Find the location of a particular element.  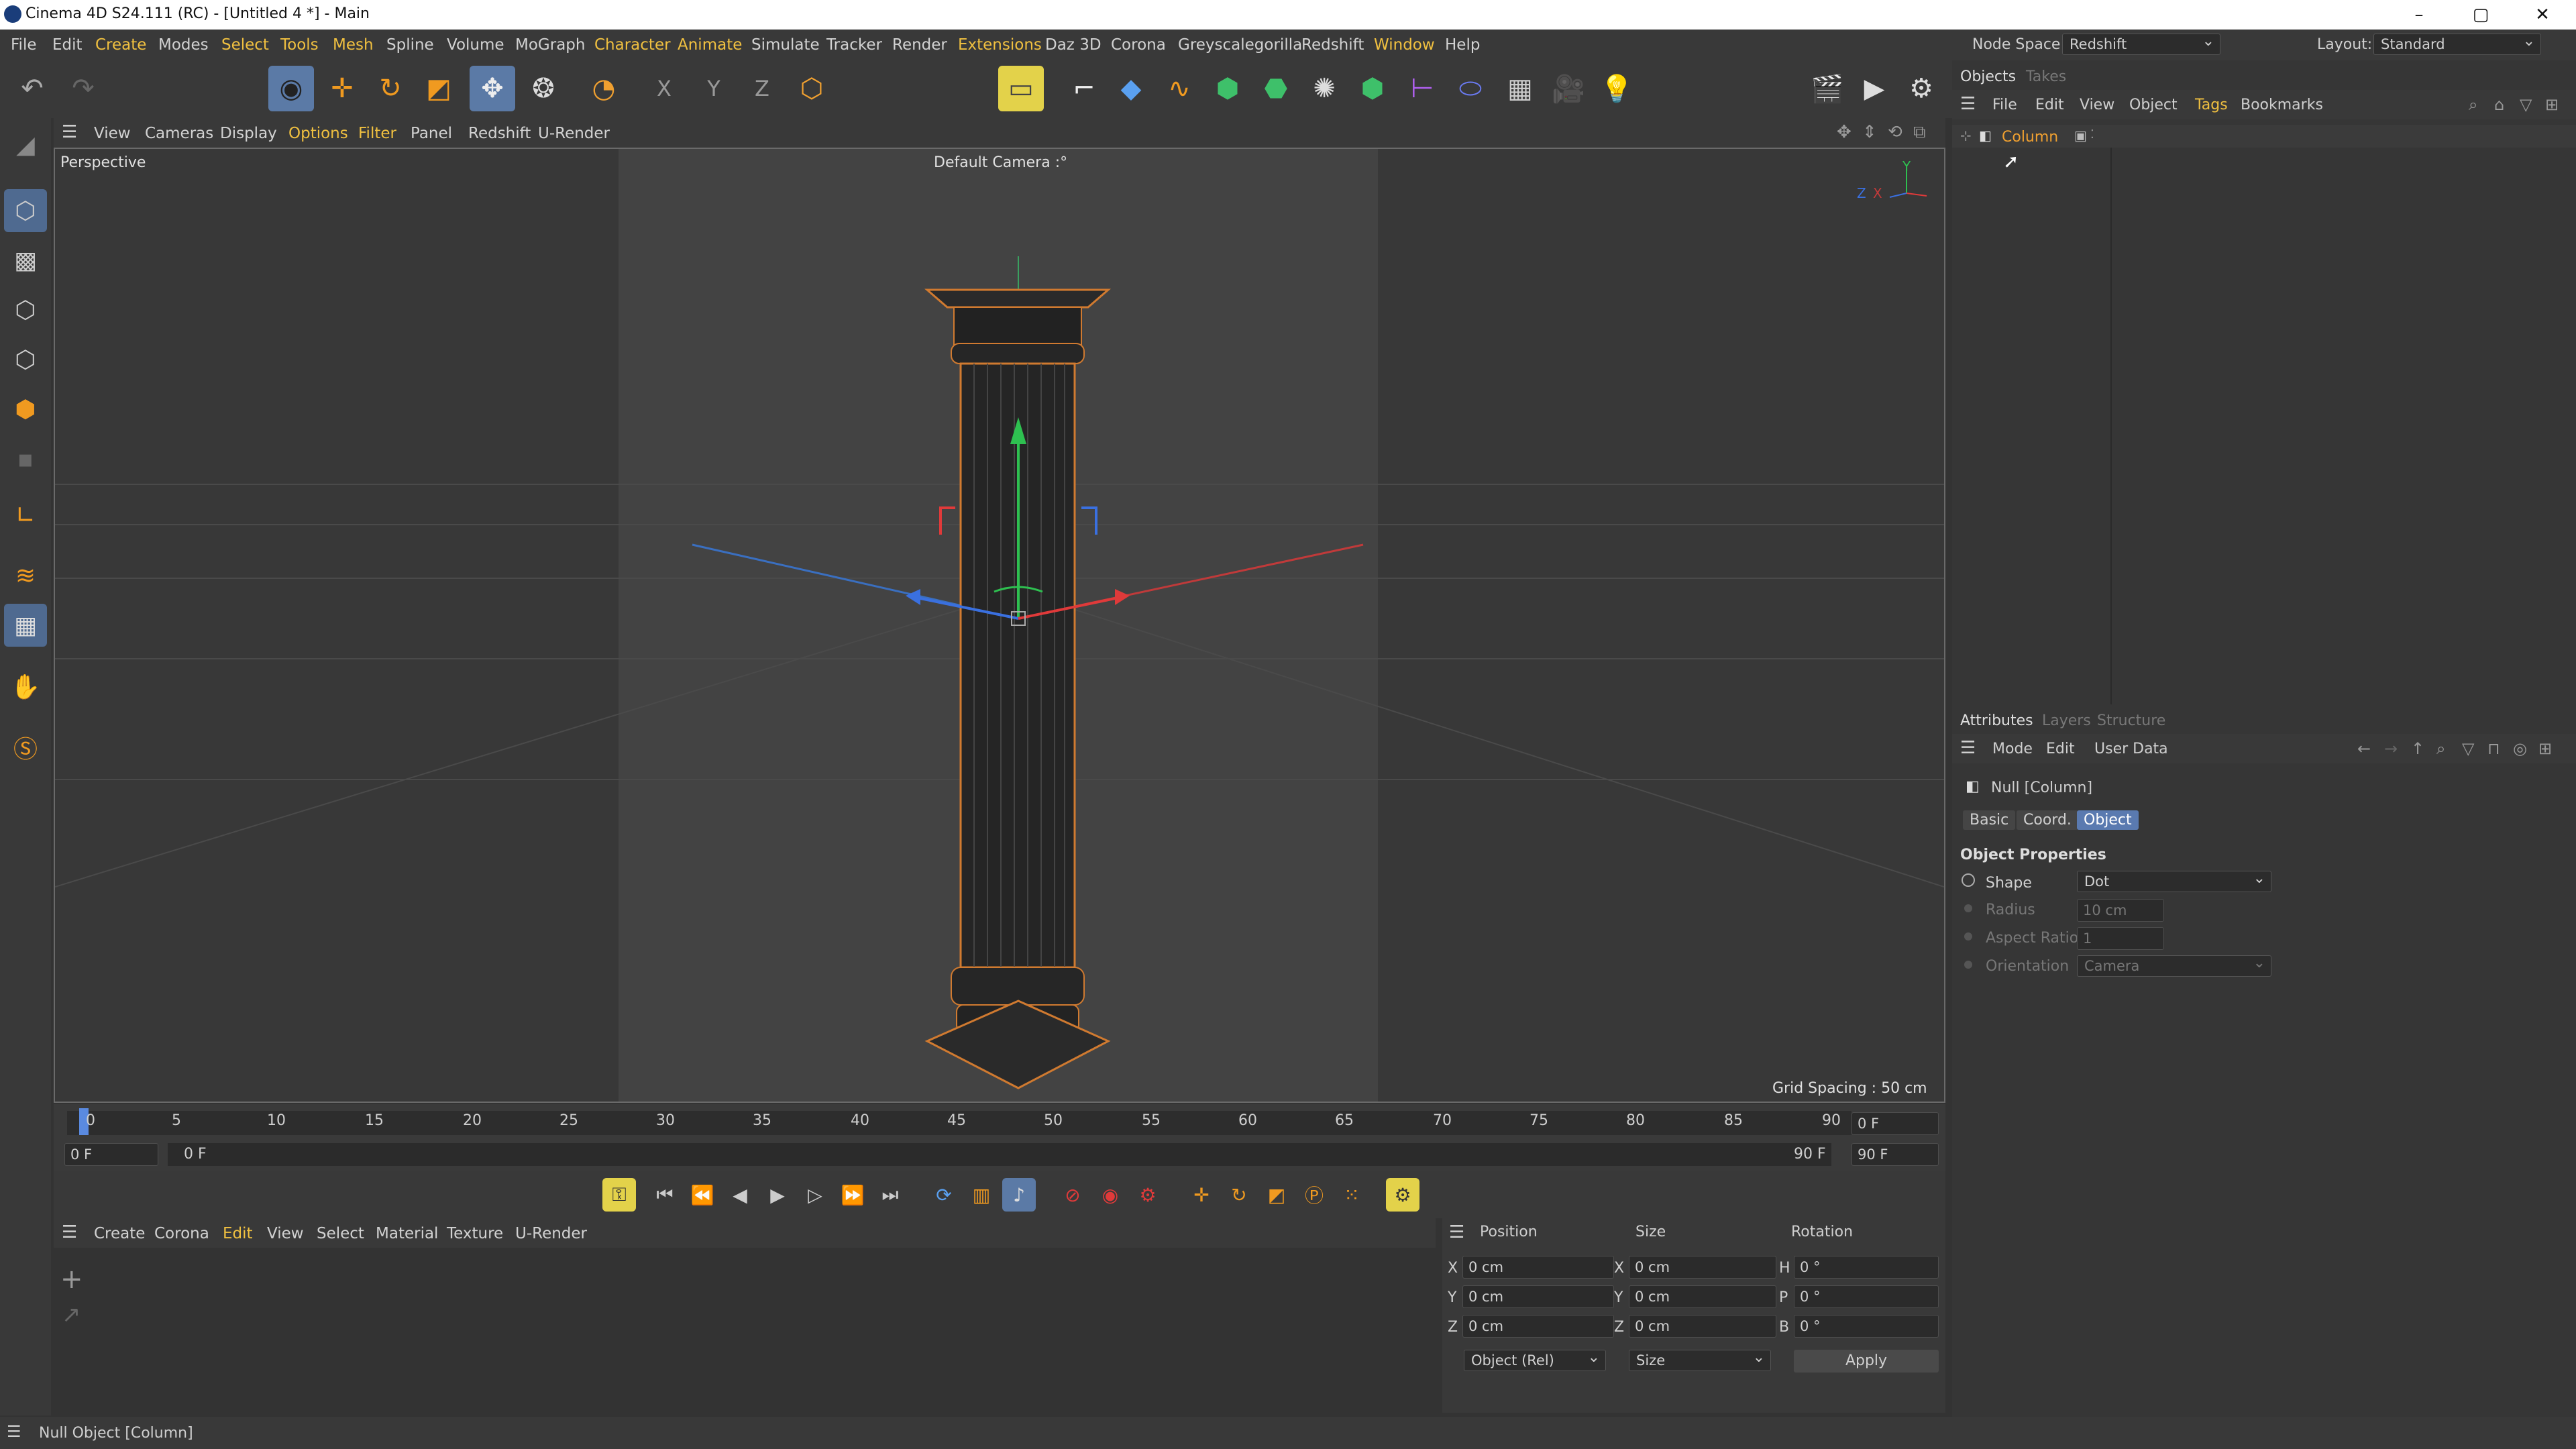

timeline-settings-icon: ▥ is located at coordinates (981, 1195).